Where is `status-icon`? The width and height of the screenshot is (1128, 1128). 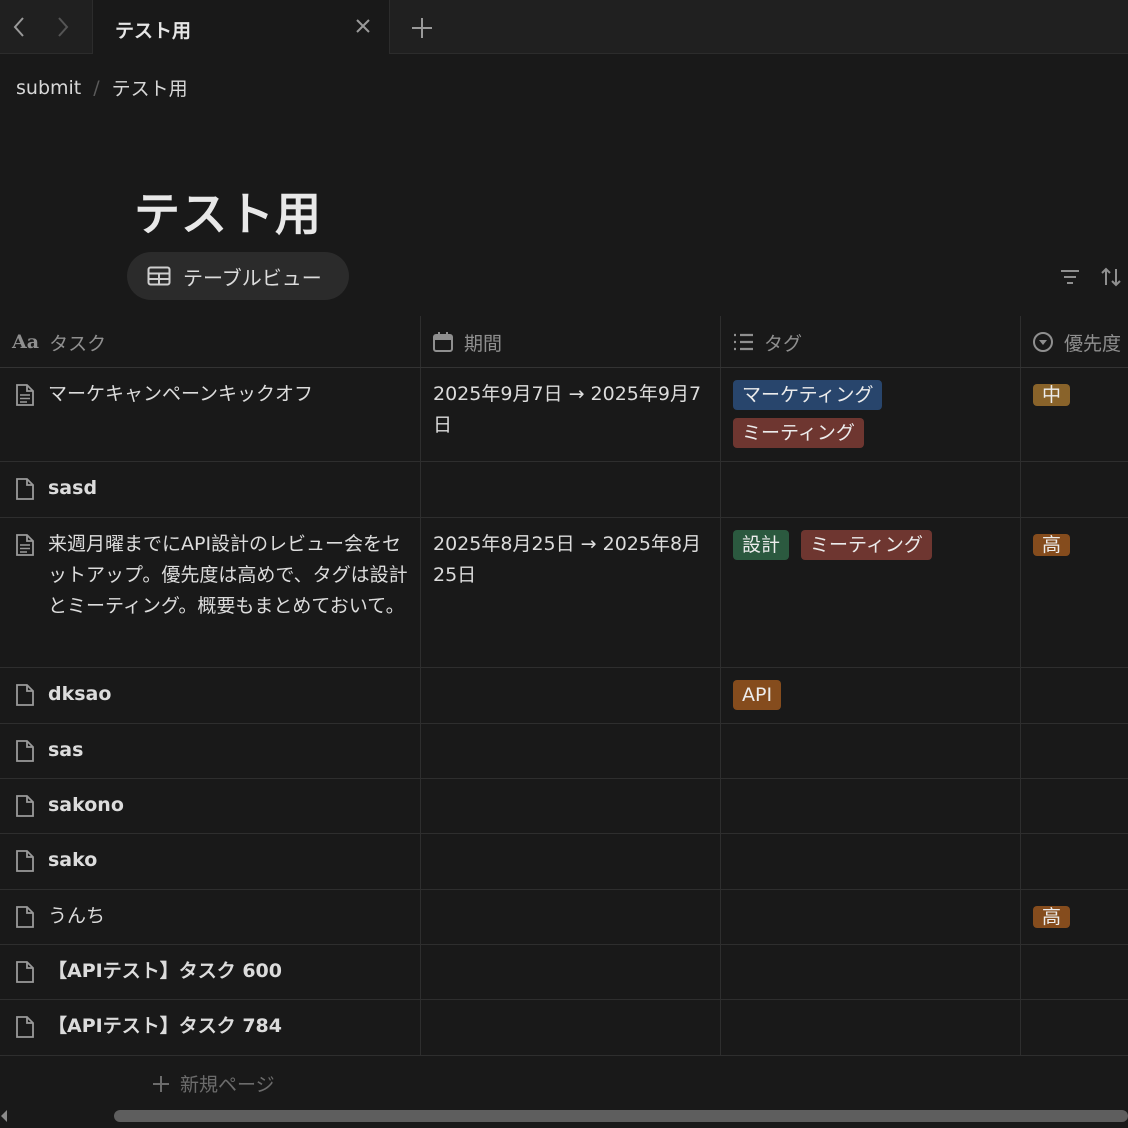 status-icon is located at coordinates (1043, 342).